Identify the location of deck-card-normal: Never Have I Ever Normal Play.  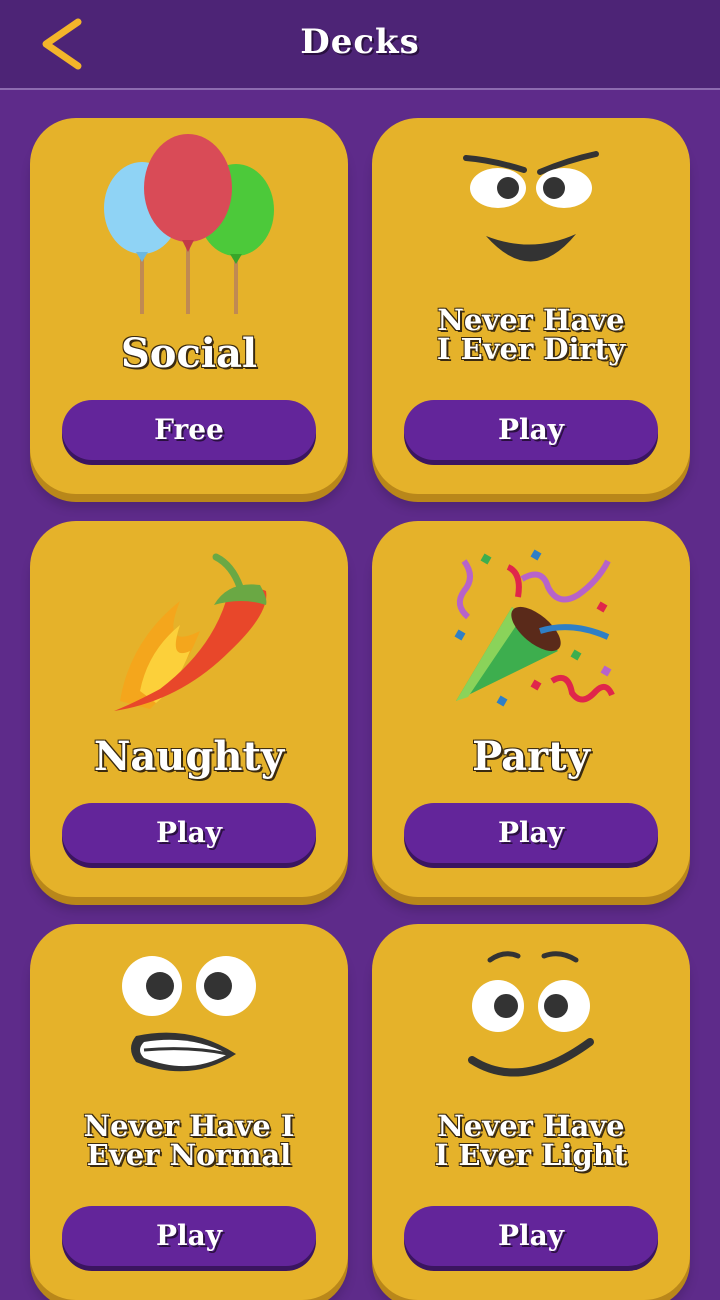
(189, 1112).